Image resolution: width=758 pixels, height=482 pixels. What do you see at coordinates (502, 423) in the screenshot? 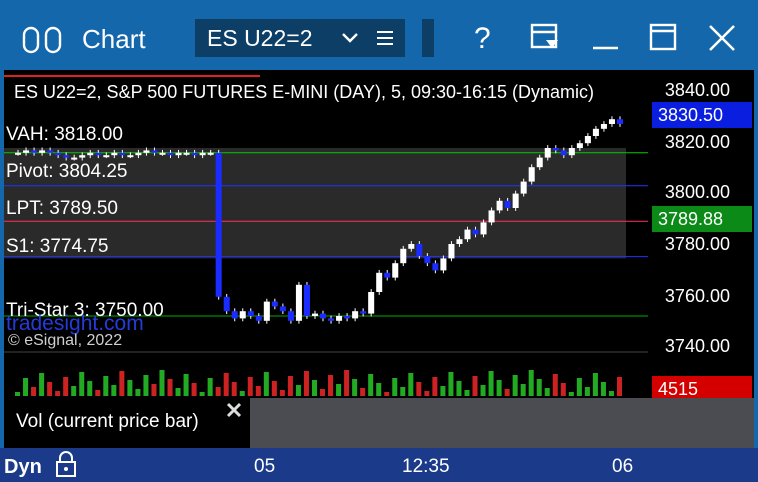
I see `volume-pane-footer` at bounding box center [502, 423].